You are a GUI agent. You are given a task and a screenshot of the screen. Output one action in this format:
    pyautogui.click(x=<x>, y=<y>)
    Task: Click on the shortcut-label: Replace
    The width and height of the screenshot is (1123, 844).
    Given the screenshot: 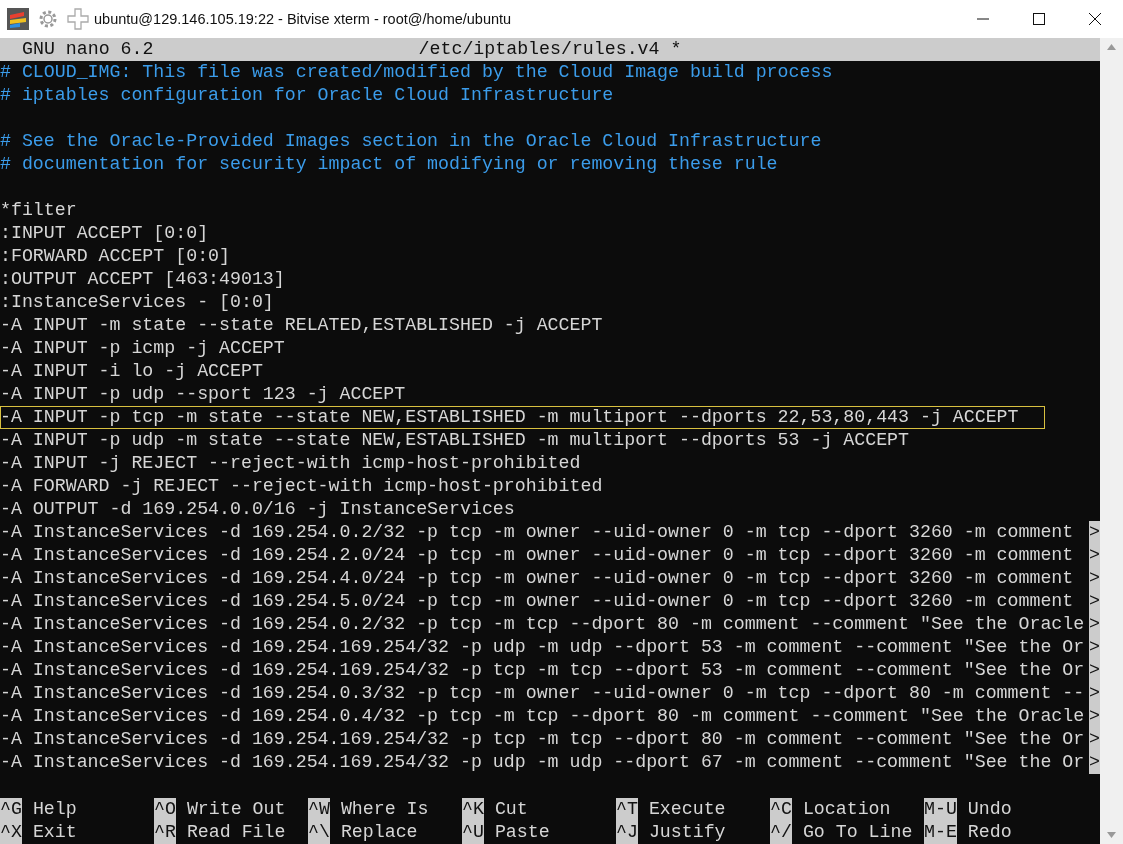 What is the action you would take?
    pyautogui.click(x=379, y=832)
    